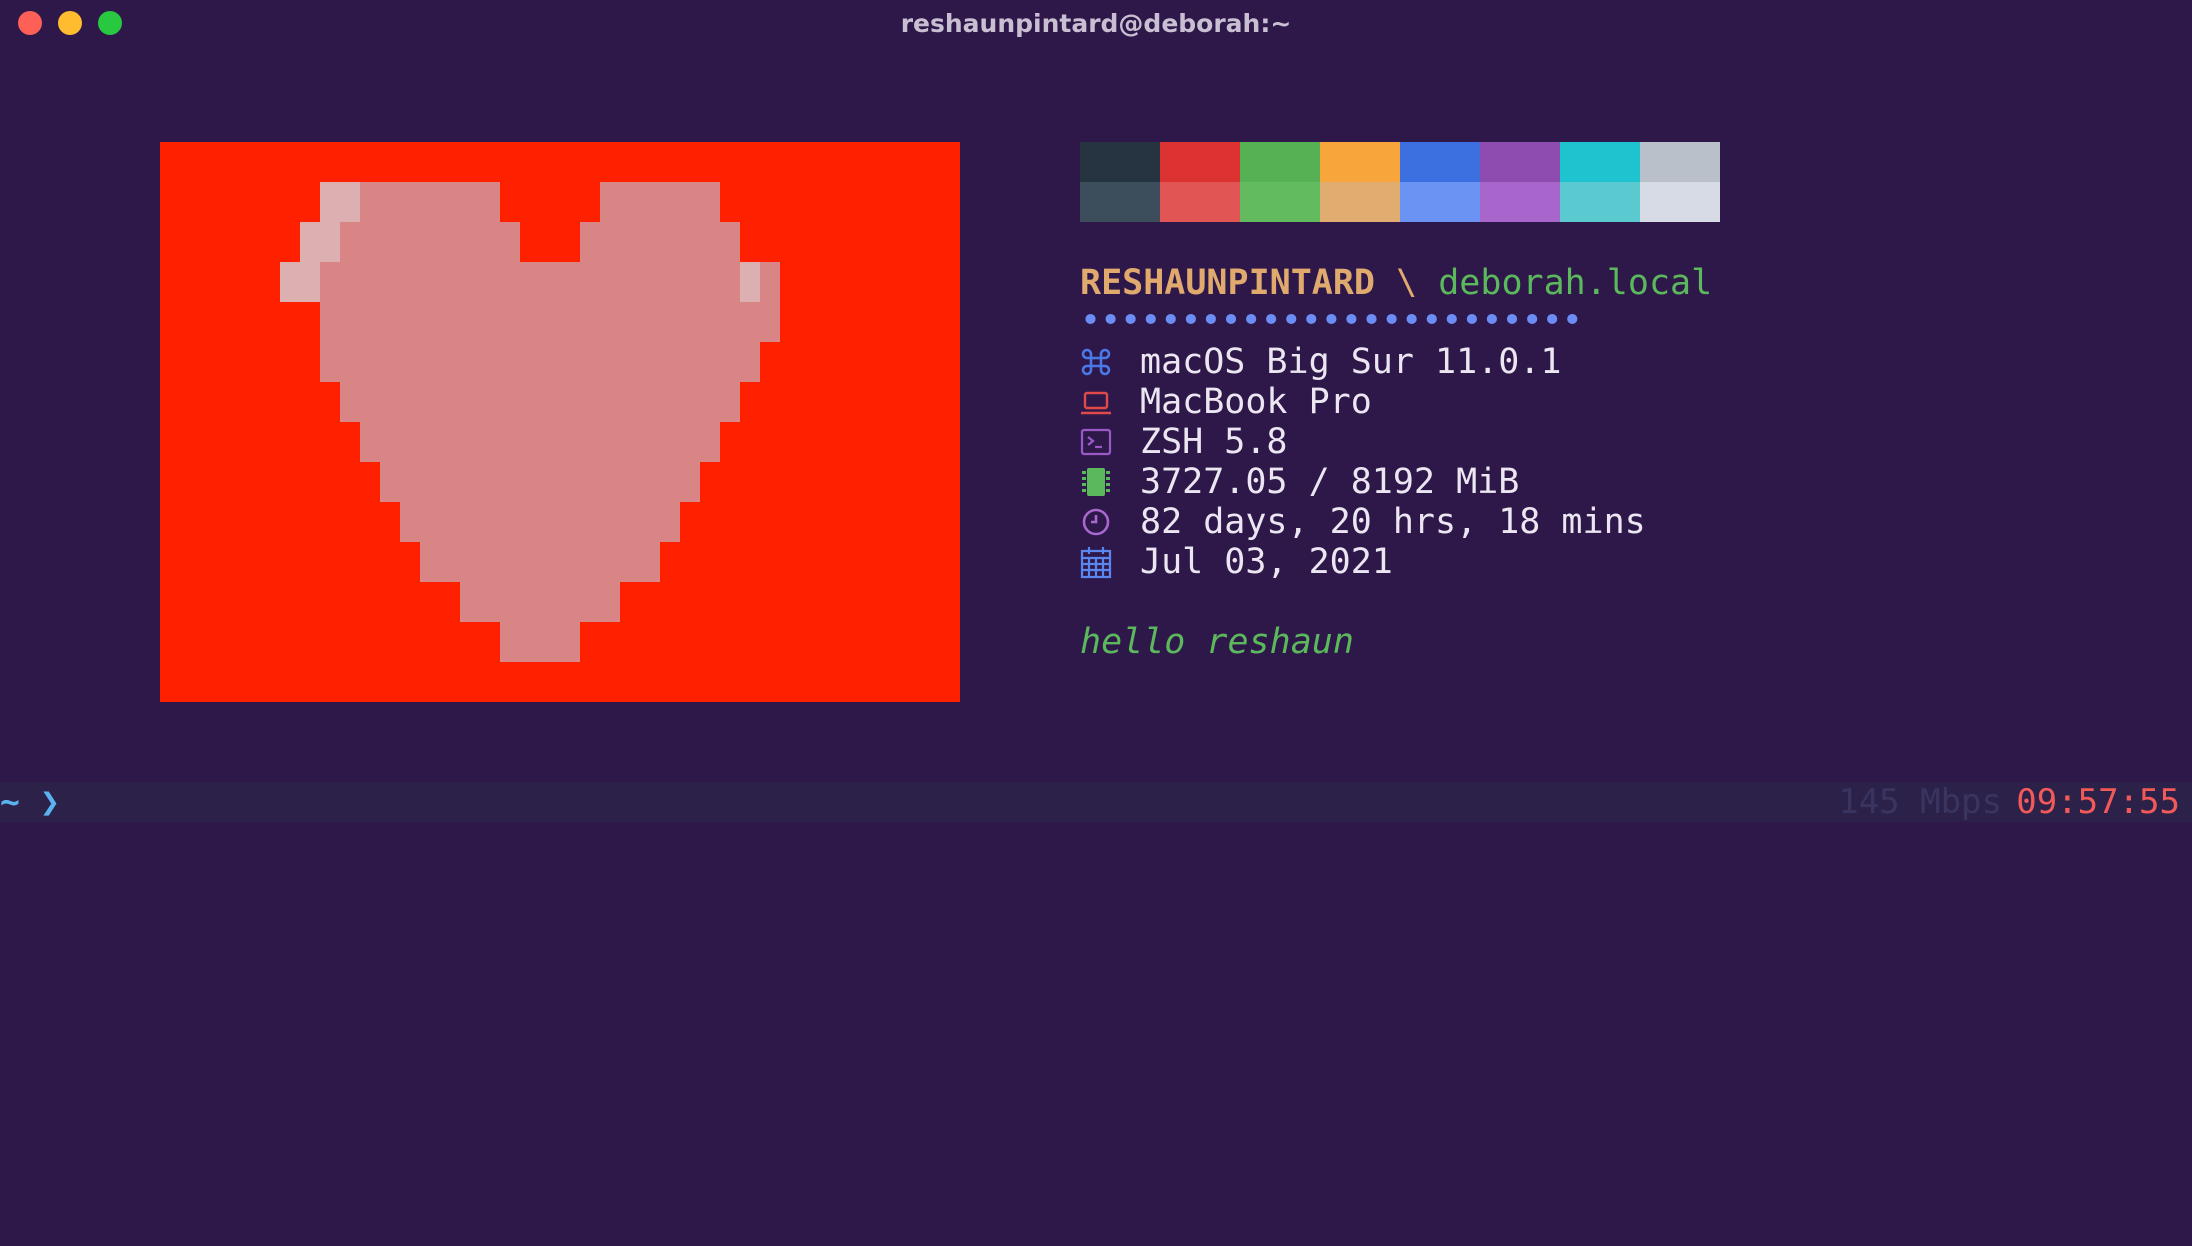 The height and width of the screenshot is (1246, 2192). What do you see at coordinates (1266, 562) in the screenshot?
I see `current-date: Jul 03, 2021` at bounding box center [1266, 562].